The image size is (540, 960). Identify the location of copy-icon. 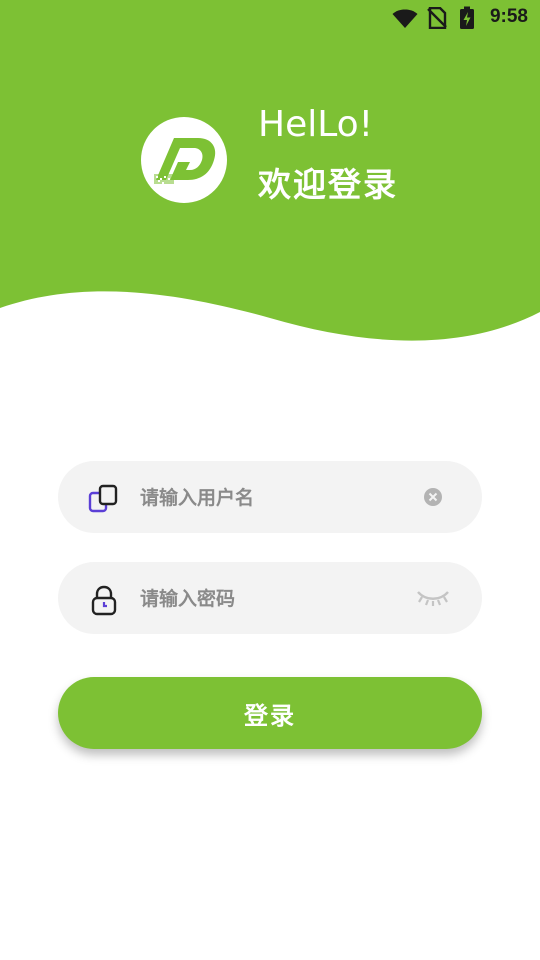
(103, 498).